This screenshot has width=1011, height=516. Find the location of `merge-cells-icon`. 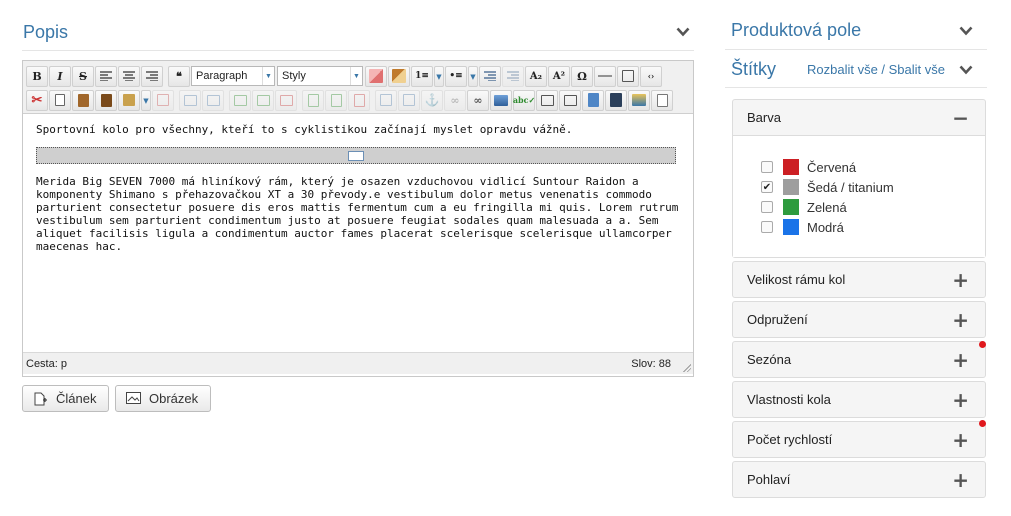

merge-cells-icon is located at coordinates (409, 100).